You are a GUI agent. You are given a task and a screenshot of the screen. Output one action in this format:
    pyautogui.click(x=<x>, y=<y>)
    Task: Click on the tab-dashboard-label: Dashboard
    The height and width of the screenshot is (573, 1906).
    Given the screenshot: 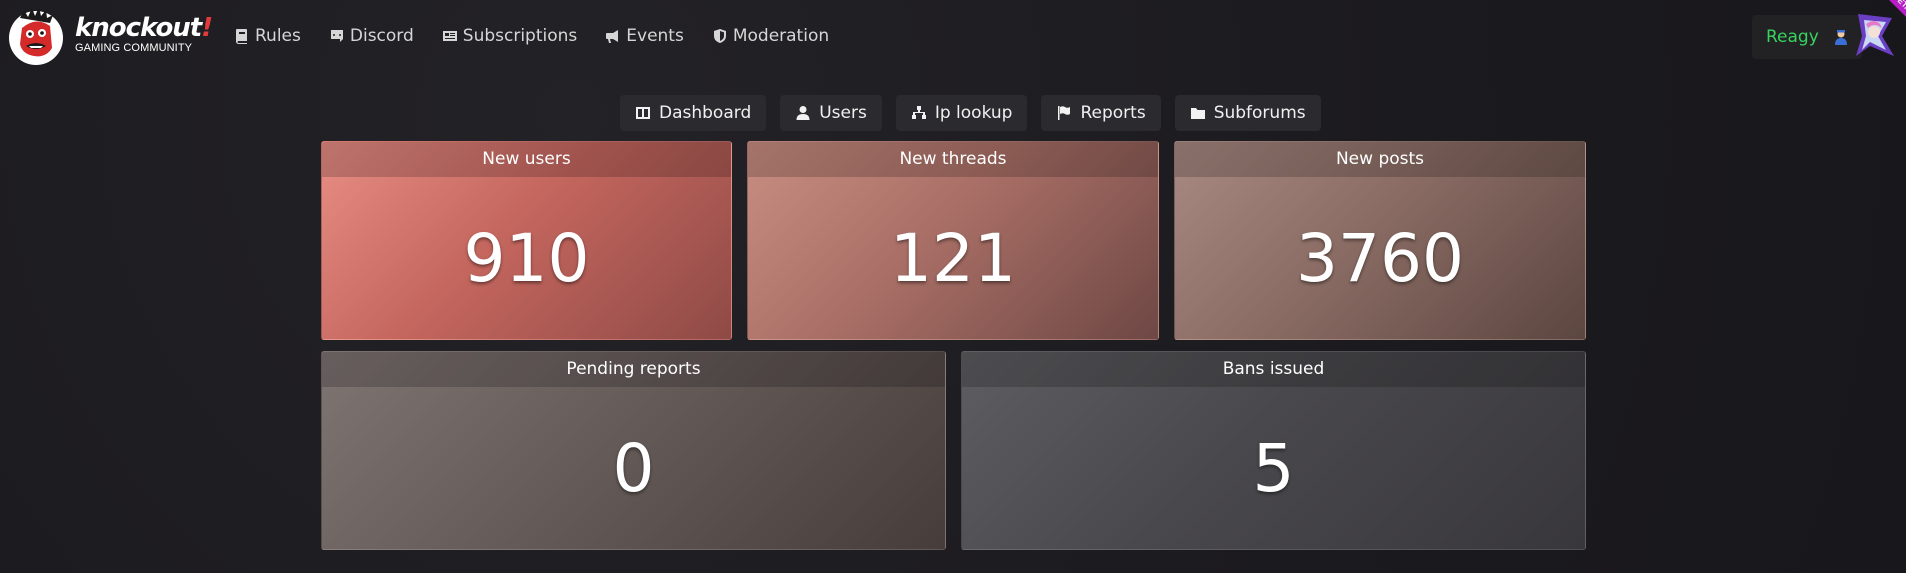 What is the action you would take?
    pyautogui.click(x=705, y=113)
    